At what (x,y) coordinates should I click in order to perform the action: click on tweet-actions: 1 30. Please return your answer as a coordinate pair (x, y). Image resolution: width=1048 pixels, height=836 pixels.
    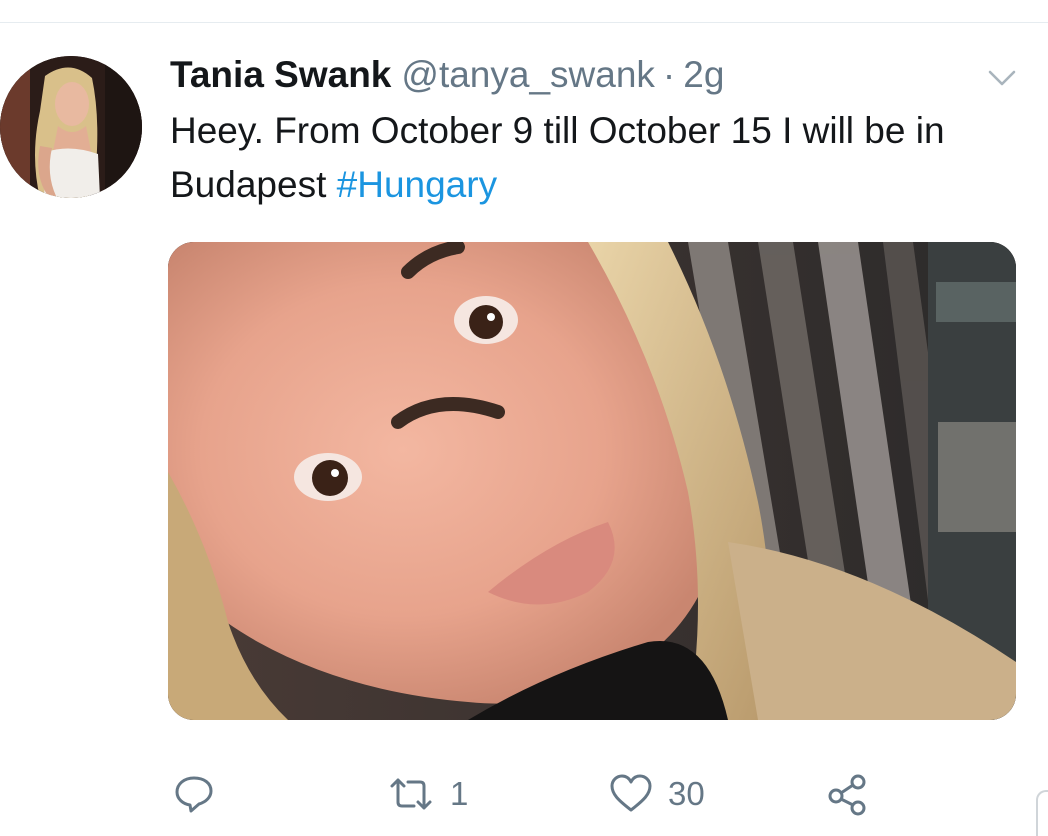
    Looking at the image, I should click on (524, 794).